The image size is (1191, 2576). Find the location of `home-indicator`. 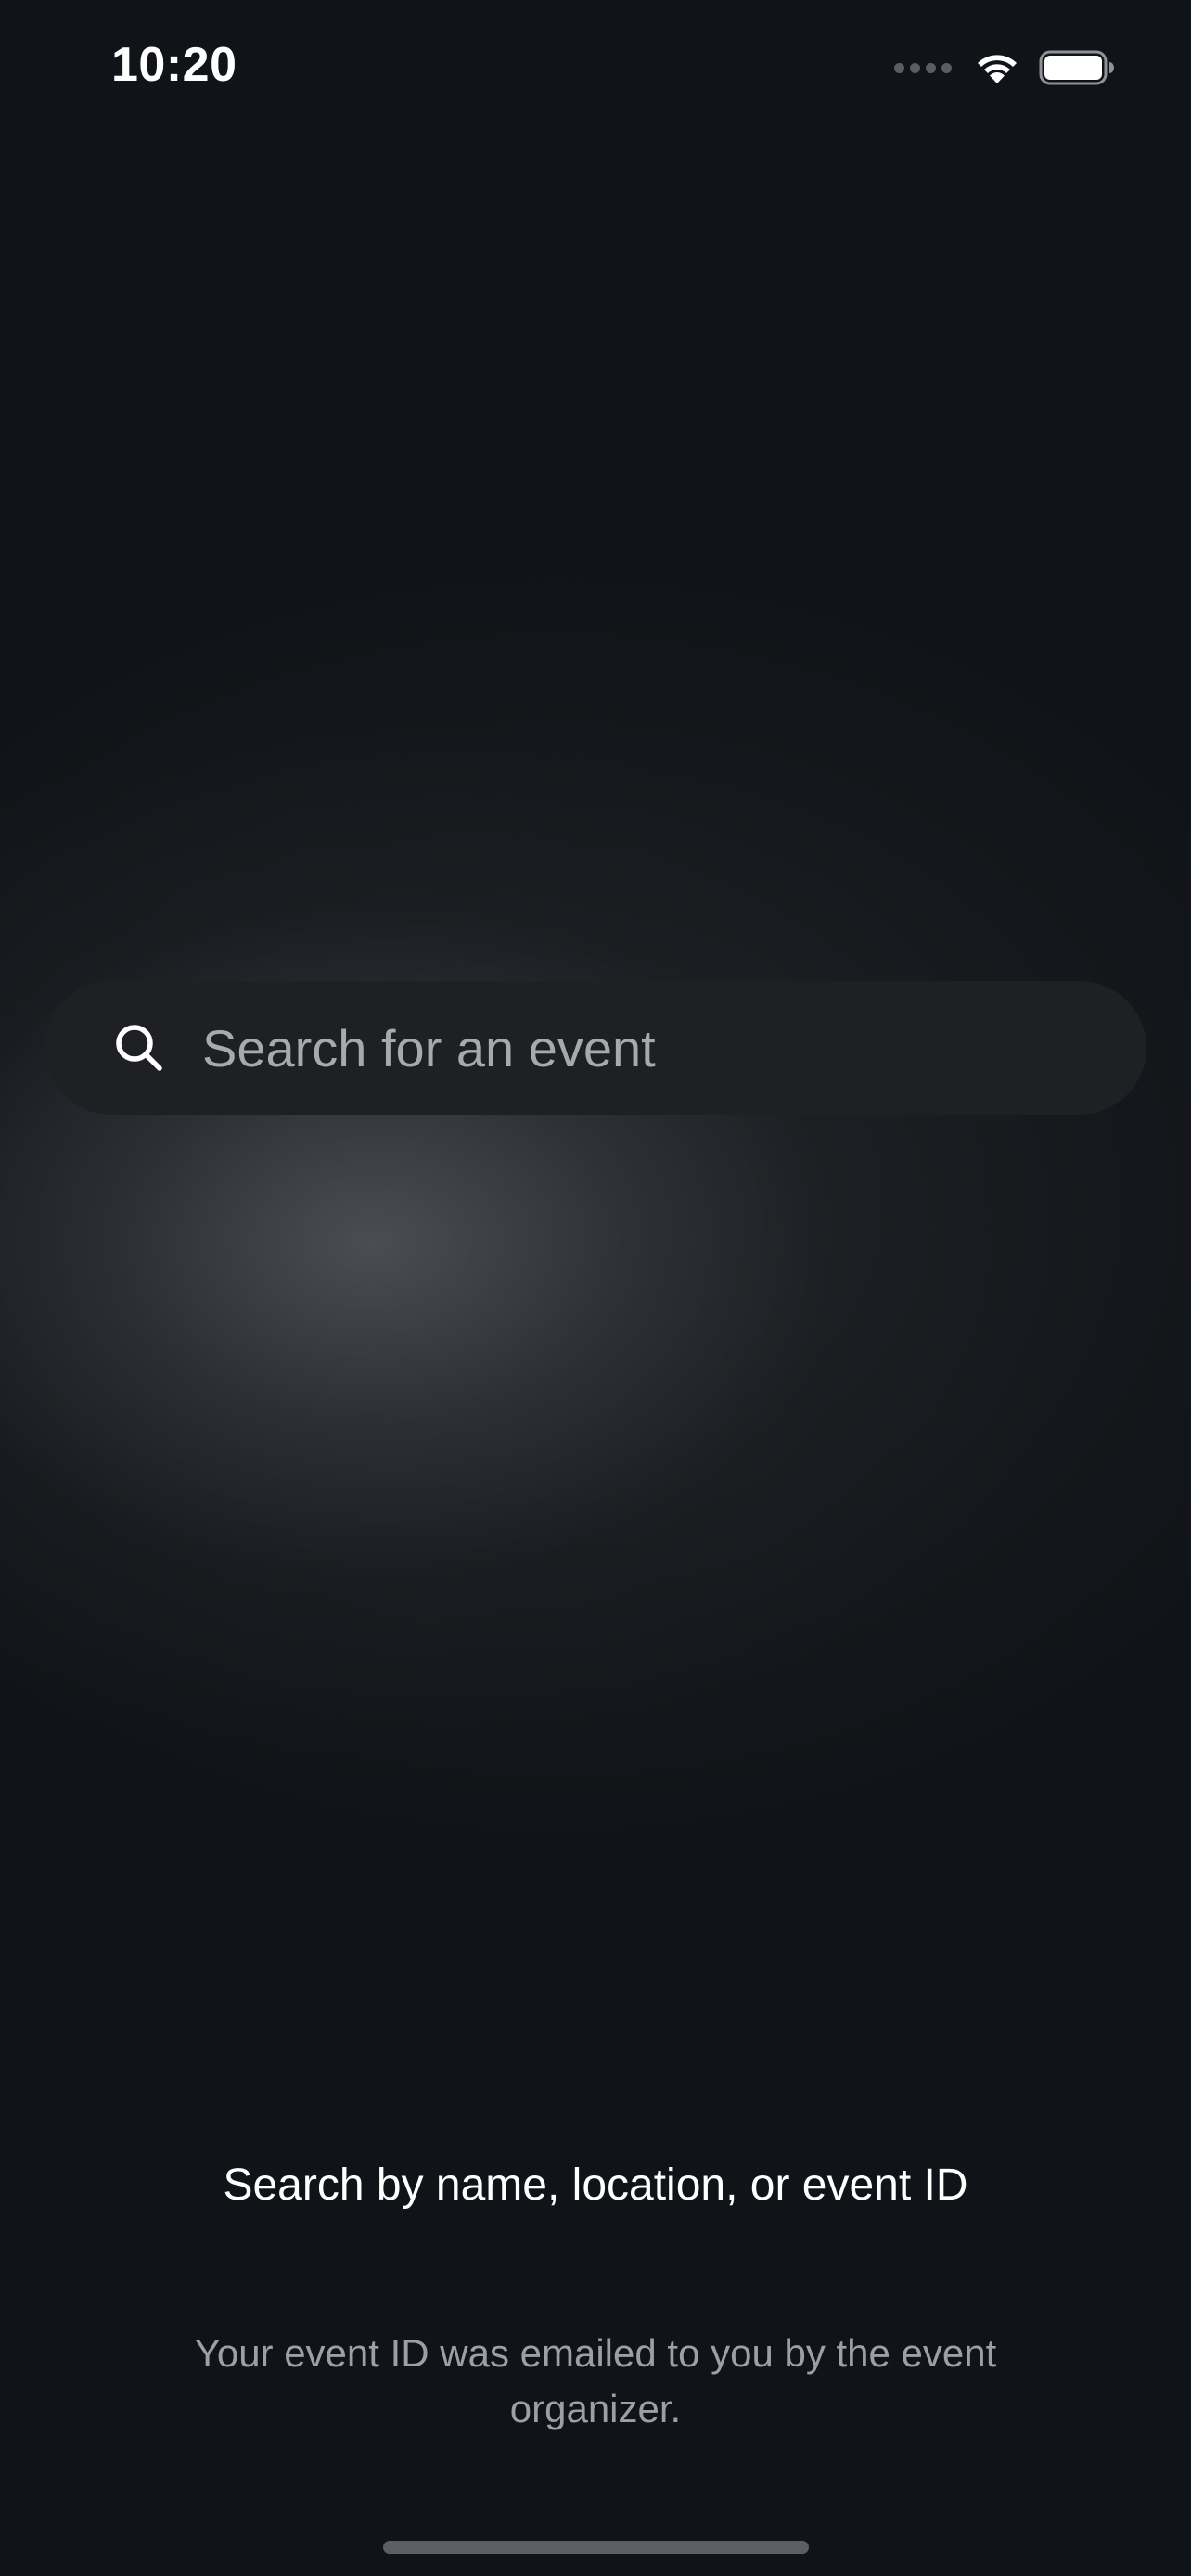

home-indicator is located at coordinates (596, 2547).